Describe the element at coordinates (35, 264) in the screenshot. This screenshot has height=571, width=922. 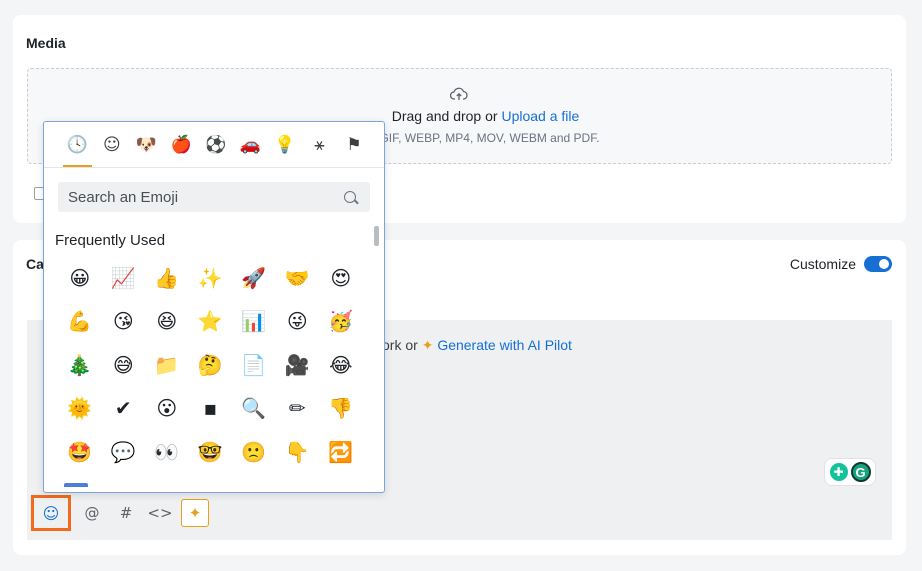
I see `caption-title: Ca` at that location.